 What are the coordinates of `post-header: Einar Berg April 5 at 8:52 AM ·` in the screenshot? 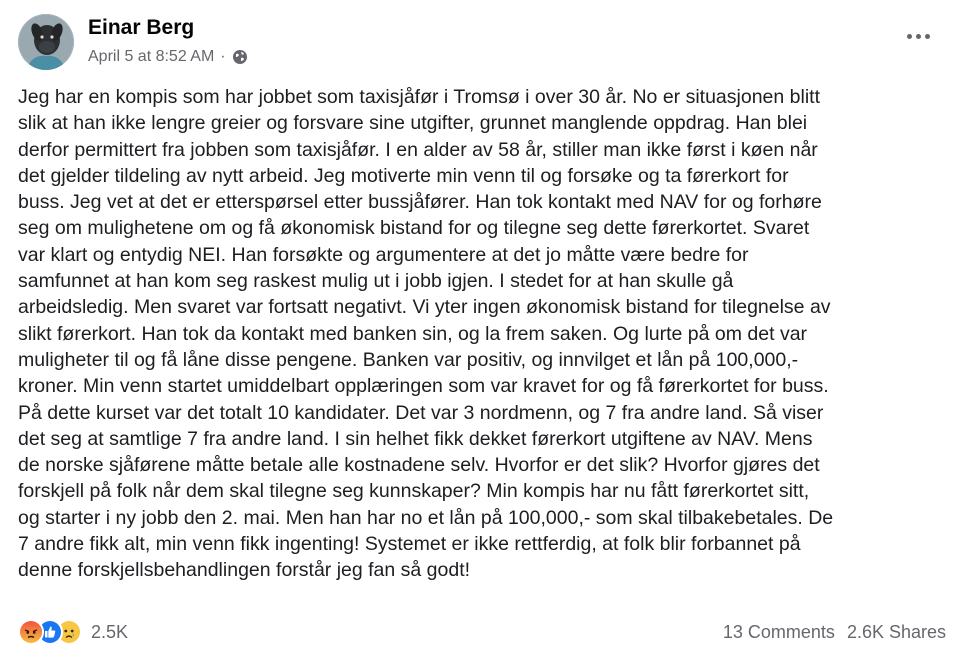 It's located at (480, 43).